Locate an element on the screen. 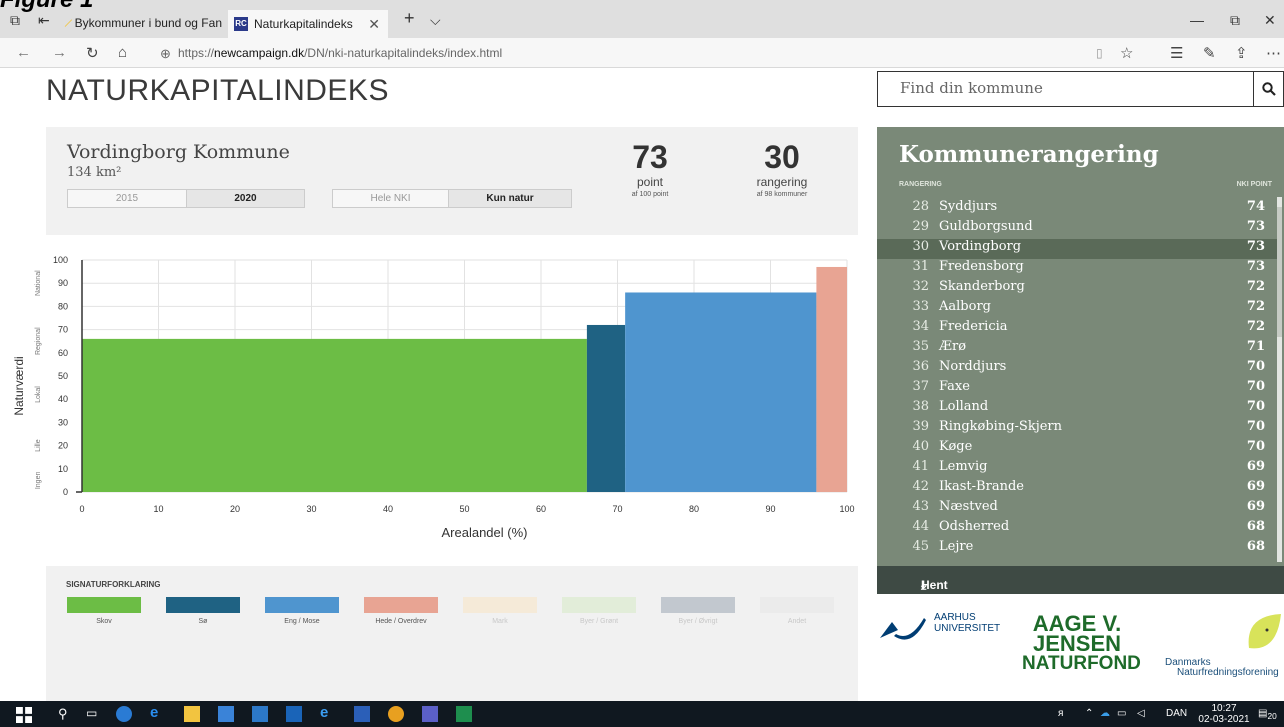  mode-option-kun-natur: Kun natur is located at coordinates (509, 198).